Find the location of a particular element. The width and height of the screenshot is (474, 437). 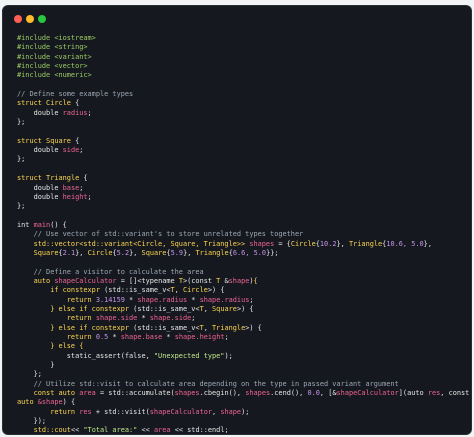

code-token: + std::visit( is located at coordinates (120, 411).